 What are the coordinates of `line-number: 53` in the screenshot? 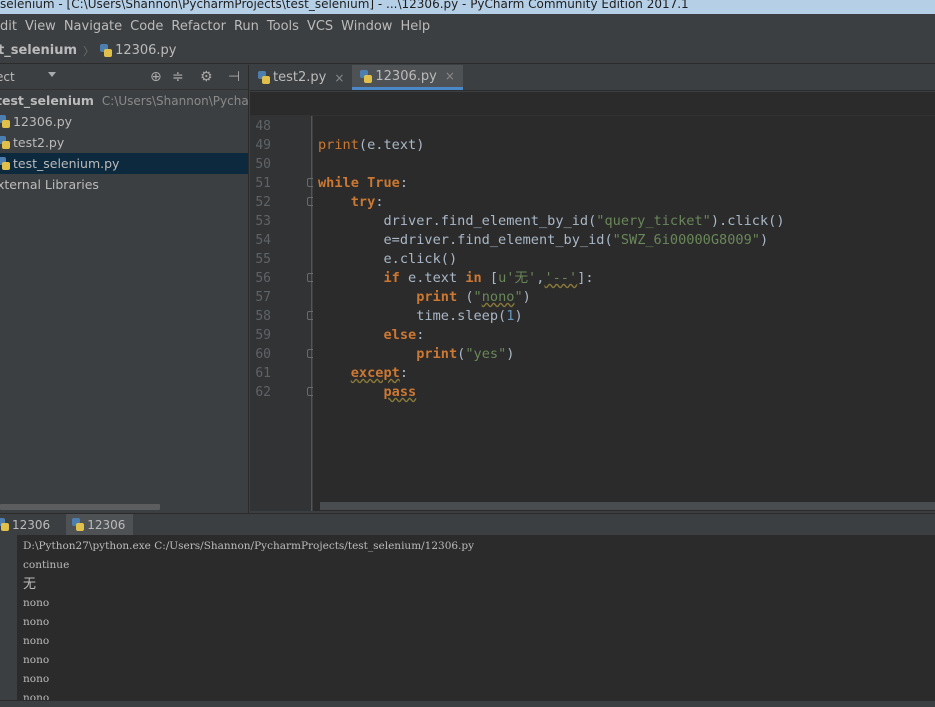 It's located at (263, 221).